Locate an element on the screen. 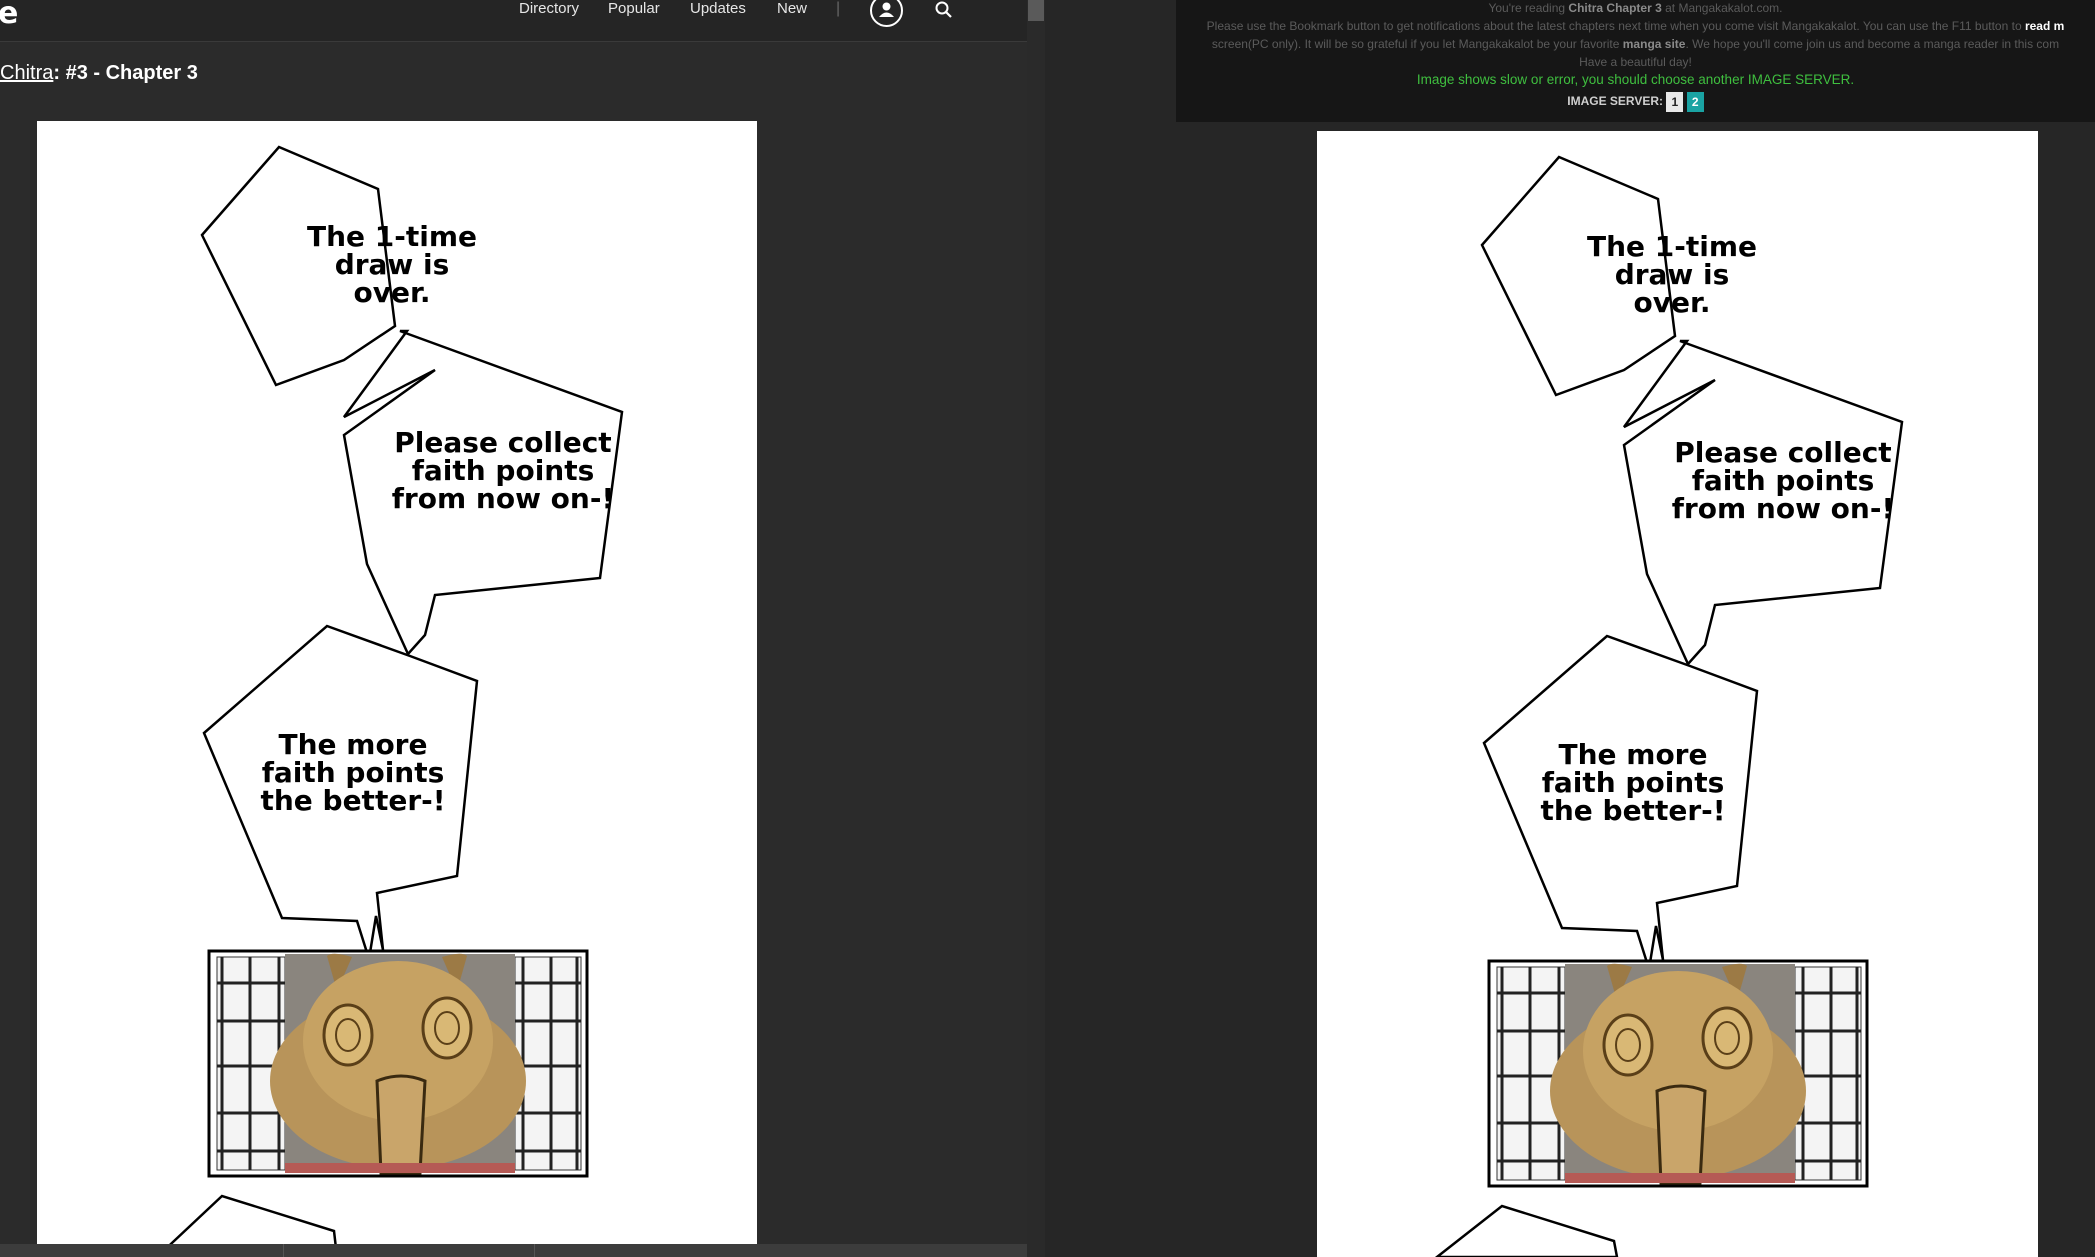 This screenshot has width=2095, height=1257. chapter-title: : #3 - Chapter 3 is located at coordinates (125, 73).